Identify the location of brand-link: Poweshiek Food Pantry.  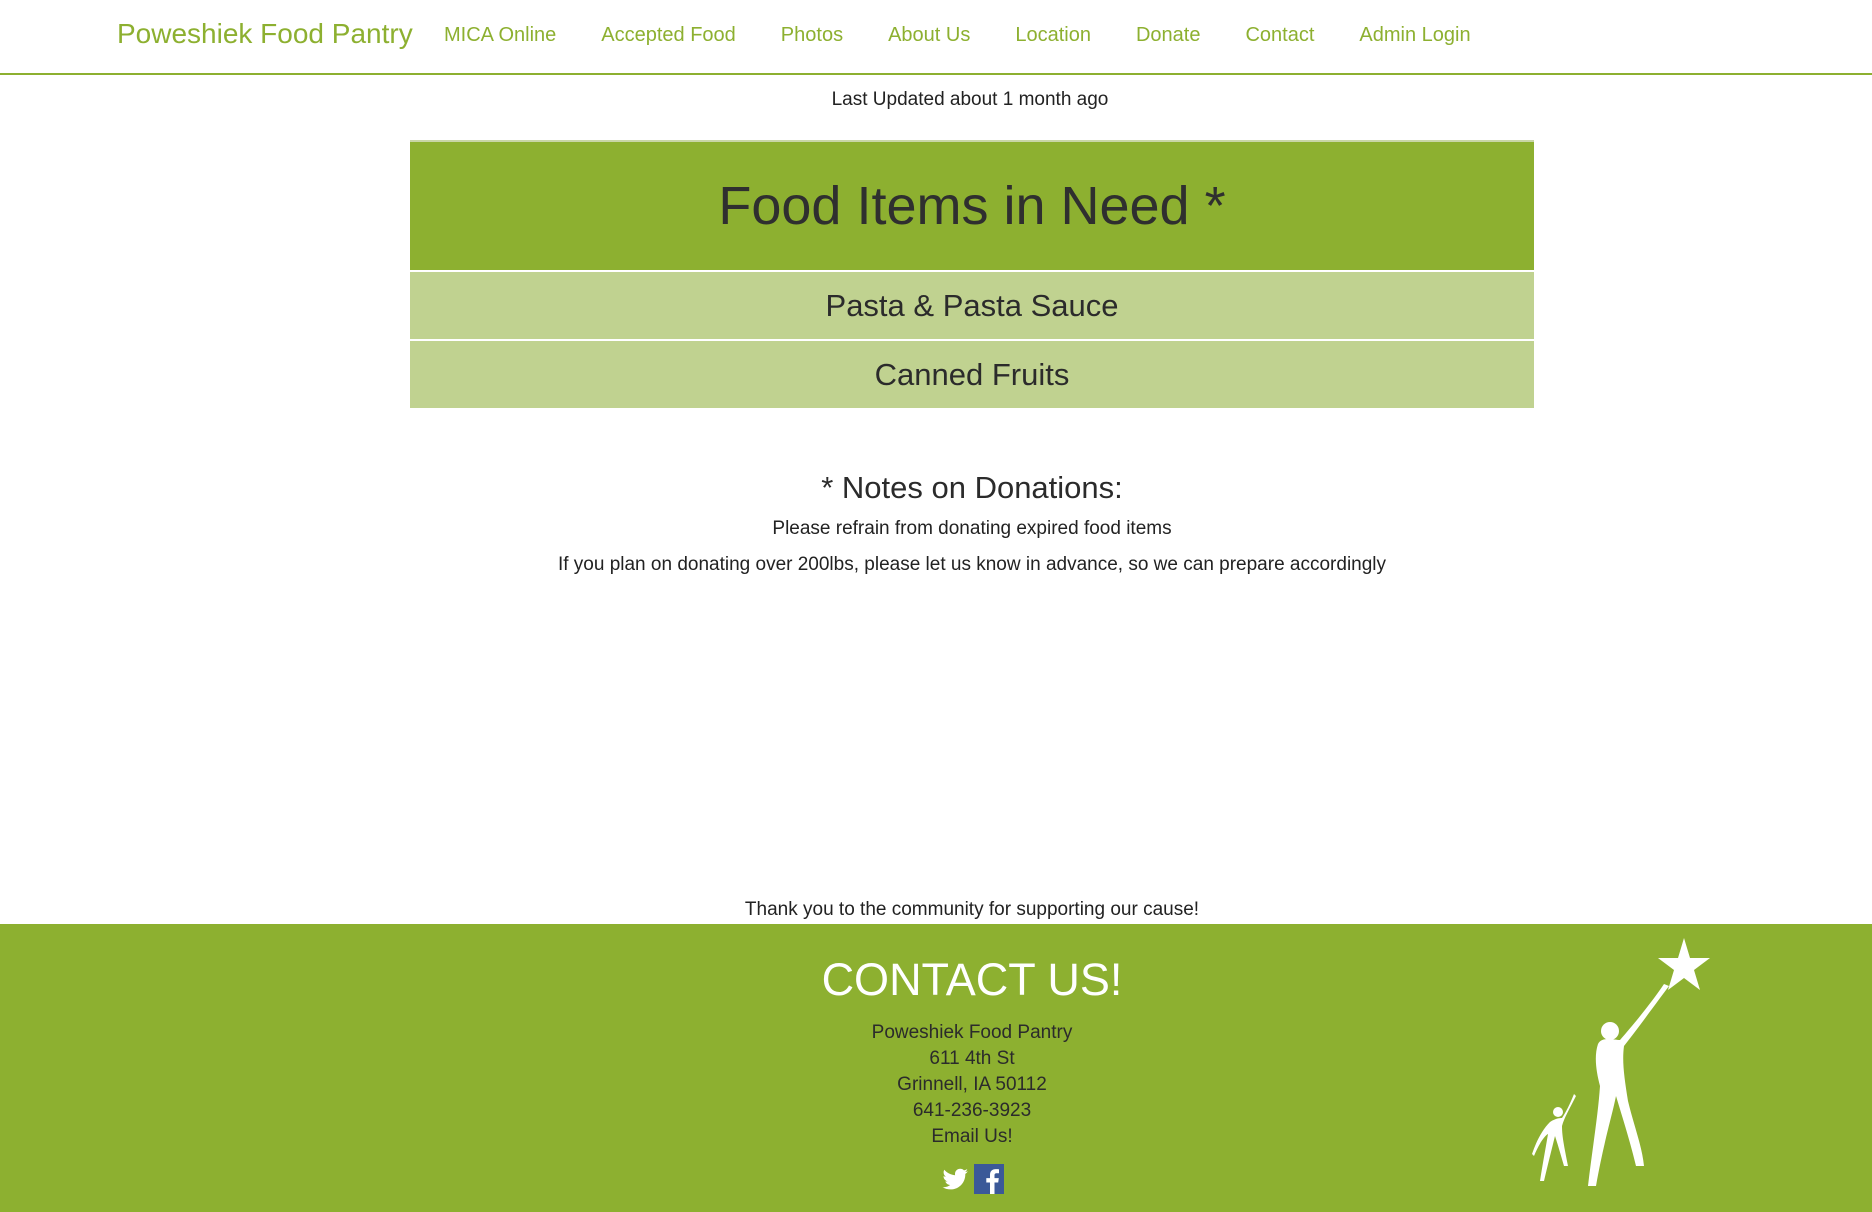
(265, 34).